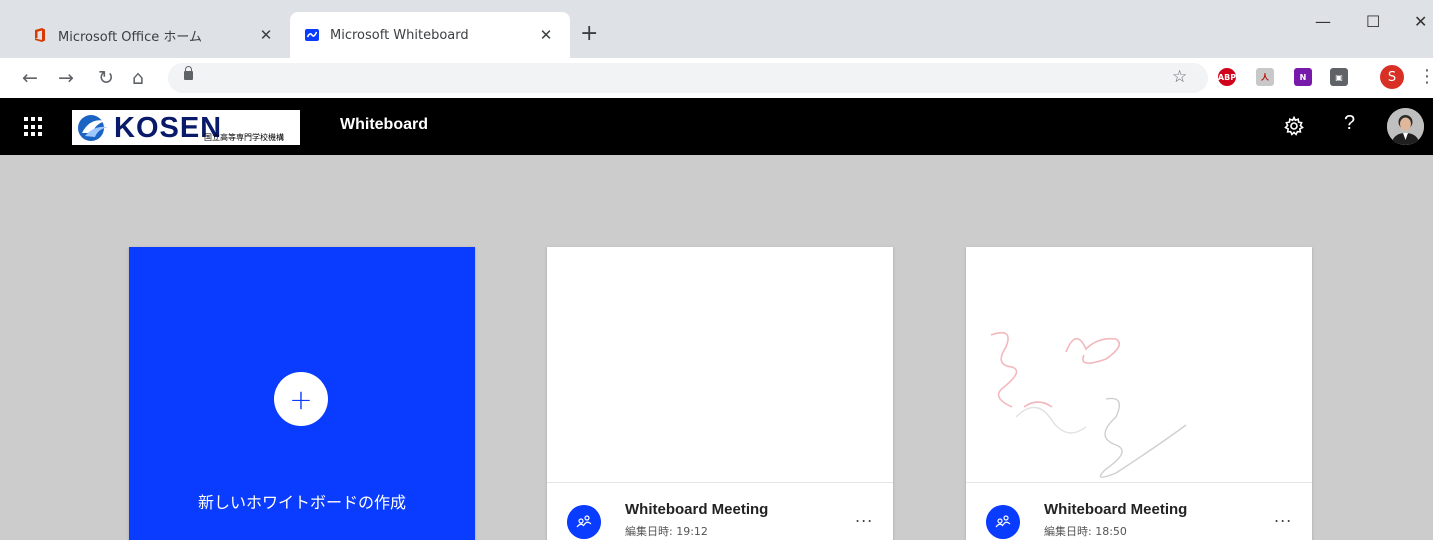 The width and height of the screenshot is (1433, 540). What do you see at coordinates (66, 78) in the screenshot?
I see `forward-icon: →` at bounding box center [66, 78].